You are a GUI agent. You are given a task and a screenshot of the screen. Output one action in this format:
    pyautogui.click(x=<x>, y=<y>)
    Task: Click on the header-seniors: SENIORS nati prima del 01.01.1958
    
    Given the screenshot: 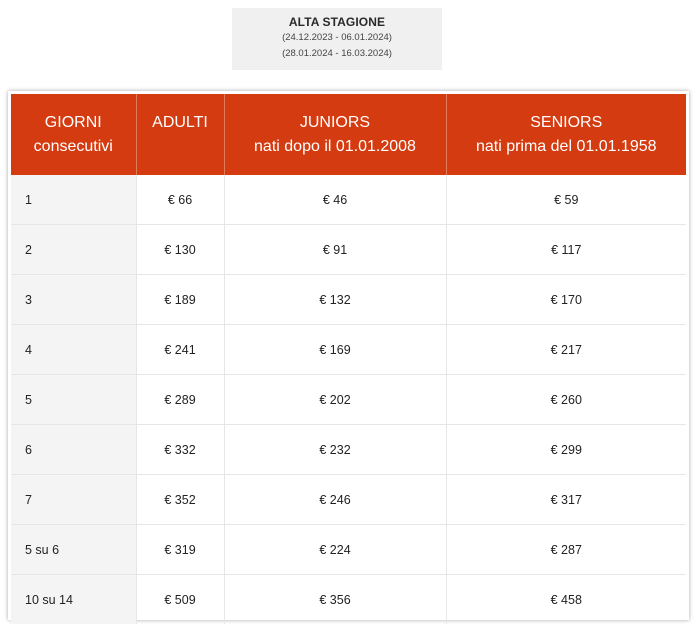 What is the action you would take?
    pyautogui.click(x=566, y=134)
    